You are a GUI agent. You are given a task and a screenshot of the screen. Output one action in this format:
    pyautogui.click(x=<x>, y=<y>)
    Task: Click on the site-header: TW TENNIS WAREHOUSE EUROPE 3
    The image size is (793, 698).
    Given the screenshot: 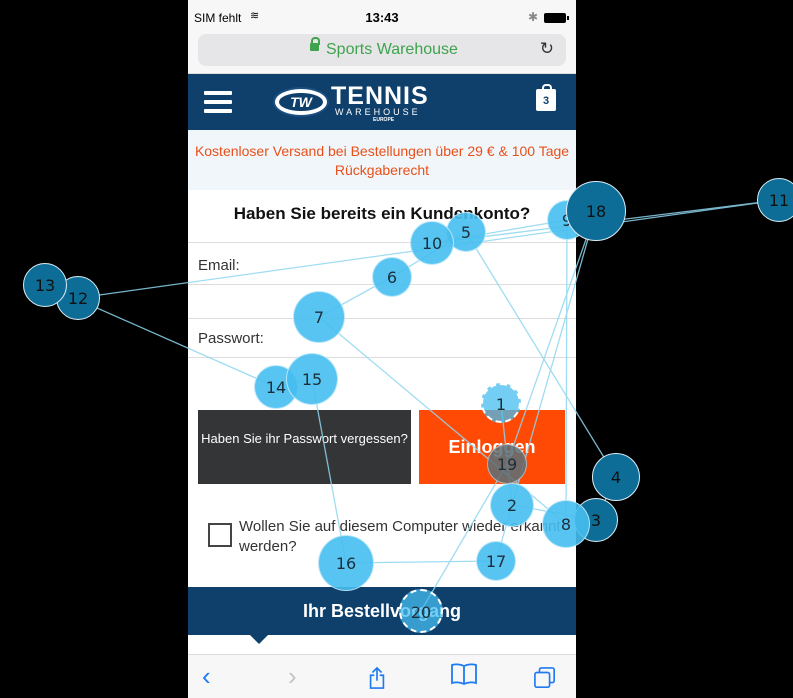 What is the action you would take?
    pyautogui.click(x=382, y=102)
    